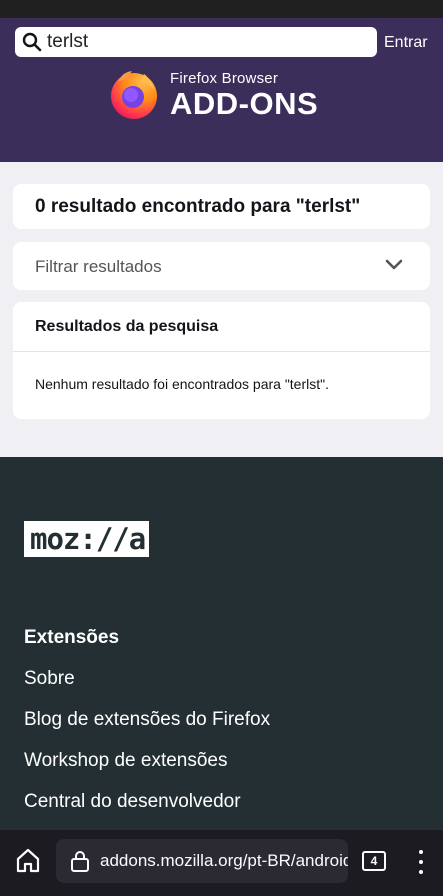  Describe the element at coordinates (224, 860) in the screenshot. I see `url-text: addons.mozilla.org/pt-BR/android/` at that location.